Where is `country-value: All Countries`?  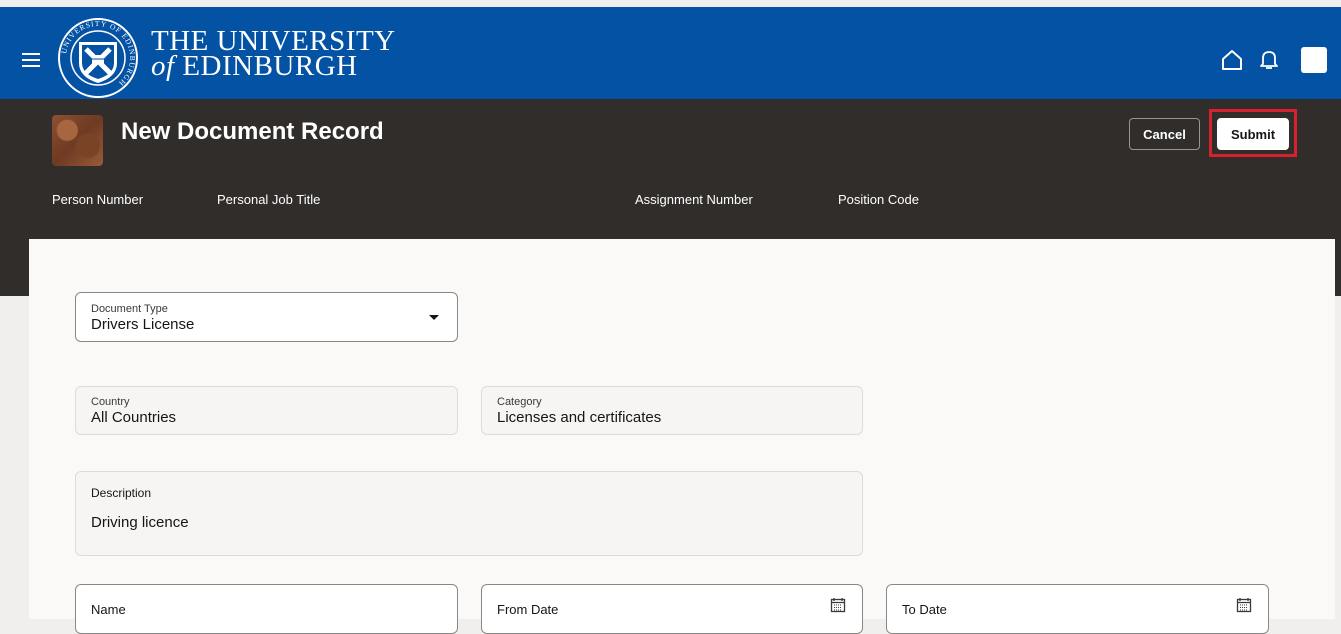 country-value: All Countries is located at coordinates (134, 417).